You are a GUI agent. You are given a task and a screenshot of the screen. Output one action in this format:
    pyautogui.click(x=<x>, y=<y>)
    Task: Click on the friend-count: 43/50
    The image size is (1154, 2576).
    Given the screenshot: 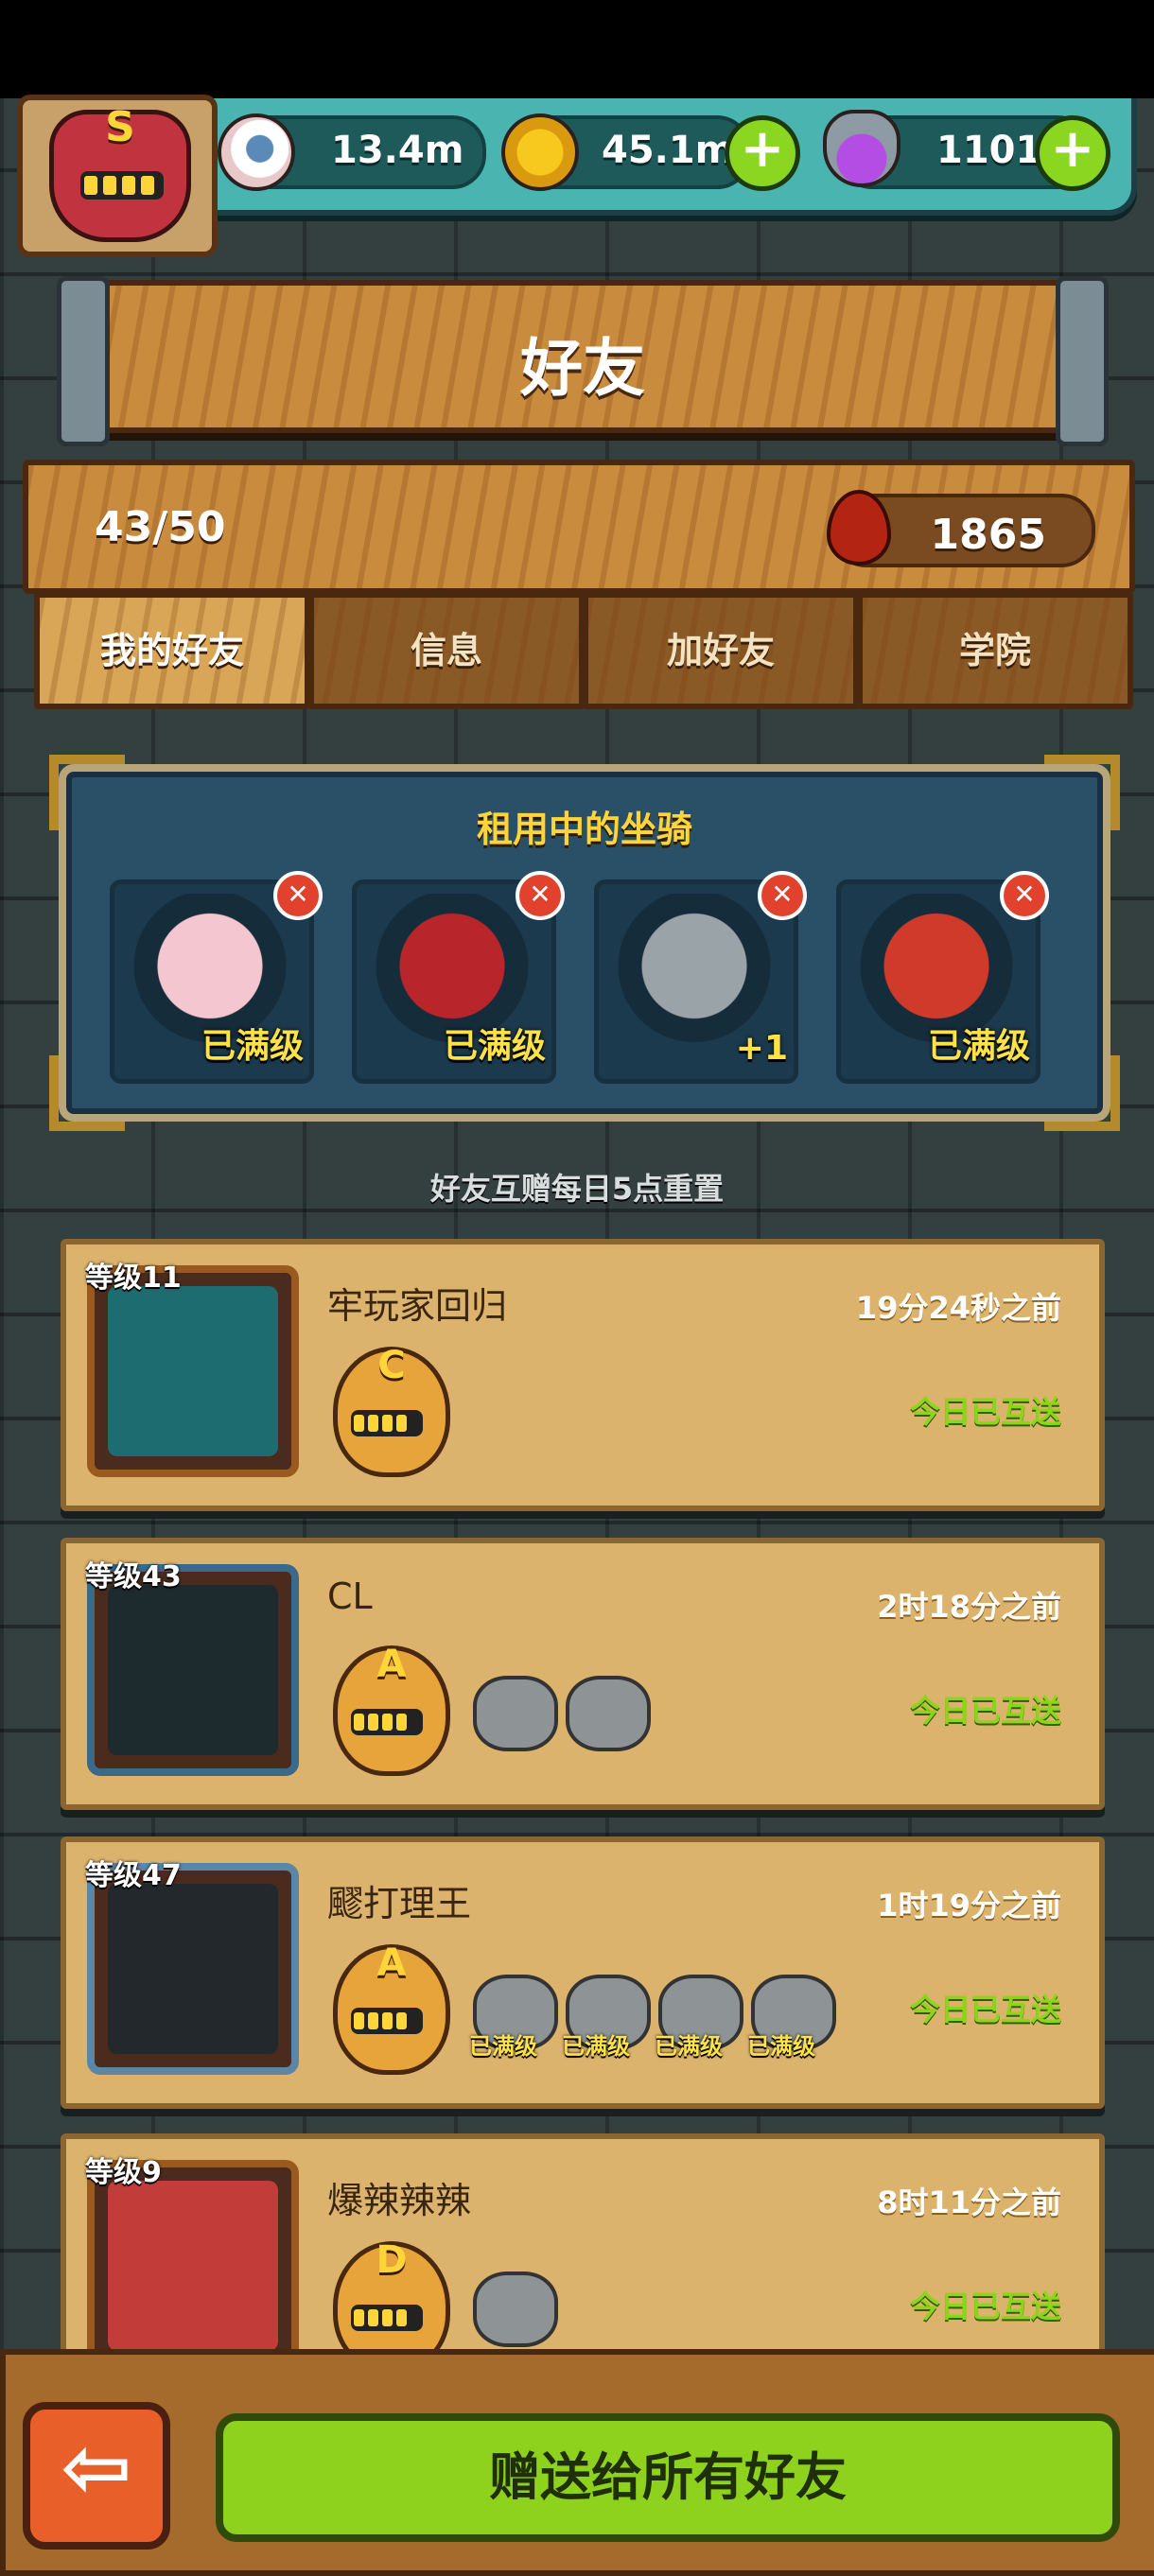 What is the action you would take?
    pyautogui.click(x=160, y=527)
    